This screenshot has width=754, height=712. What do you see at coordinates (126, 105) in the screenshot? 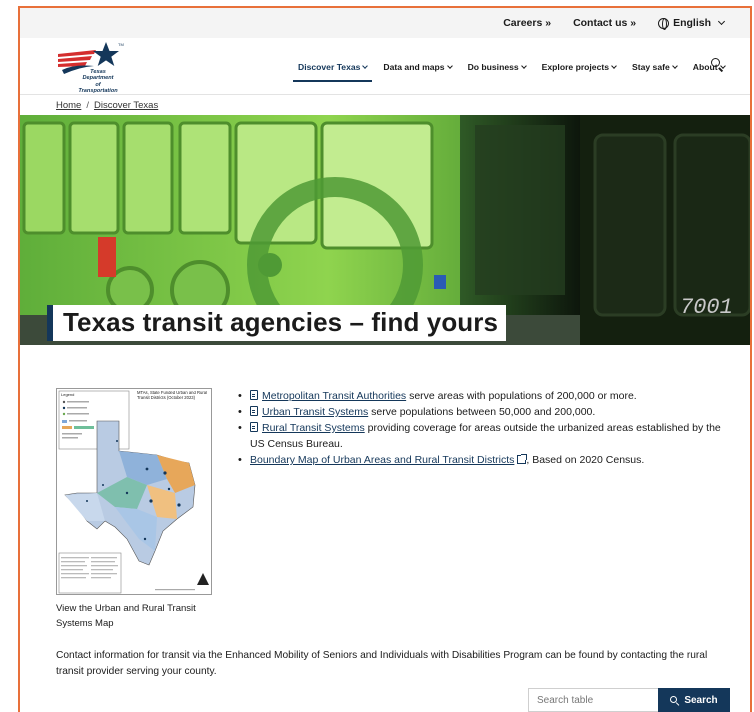
I see `breadcrumb-discover-texas: Discover Texas` at bounding box center [126, 105].